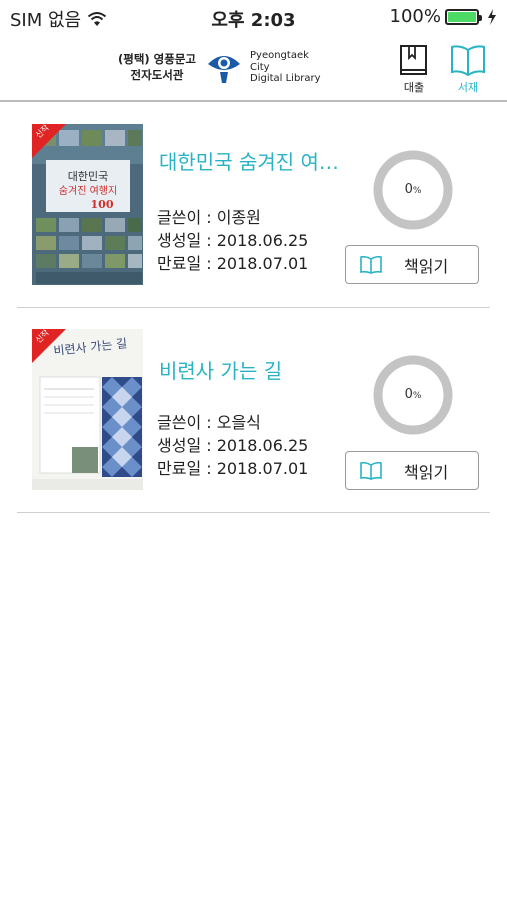 The width and height of the screenshot is (507, 900). Describe the element at coordinates (285, 67) in the screenshot. I see `library-name-en: Pyeongtaek City Digital Library` at that location.